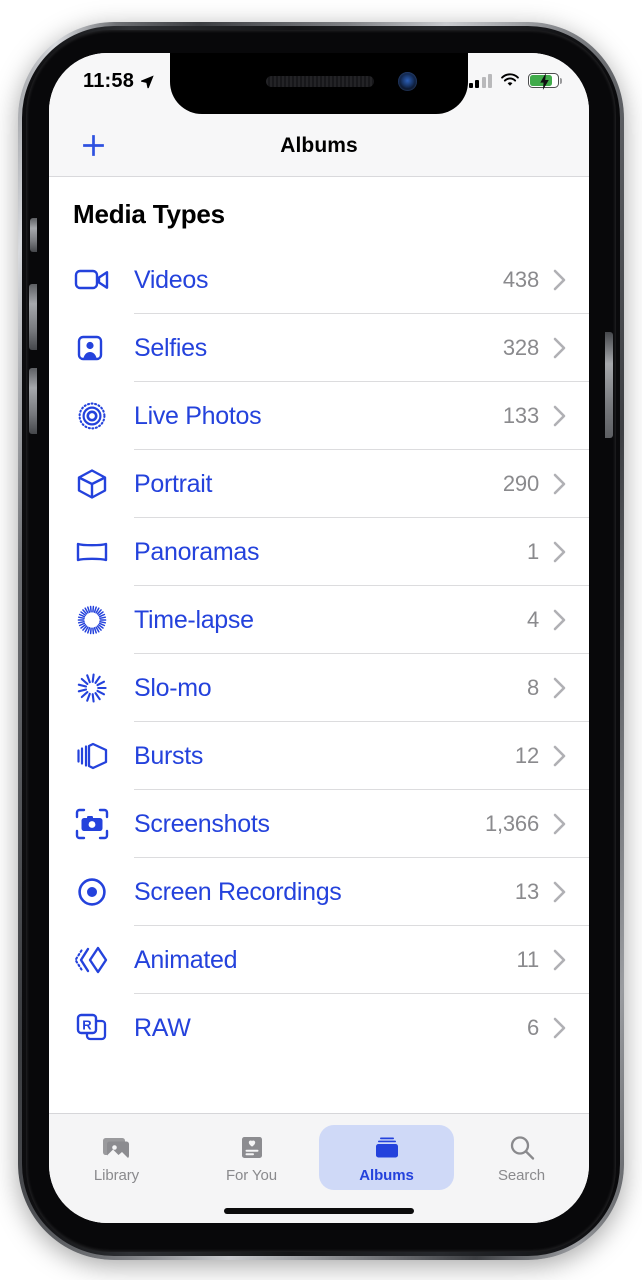 The height and width of the screenshot is (1280, 642). What do you see at coordinates (532, 619) in the screenshot?
I see `list-item-count: 4` at bounding box center [532, 619].